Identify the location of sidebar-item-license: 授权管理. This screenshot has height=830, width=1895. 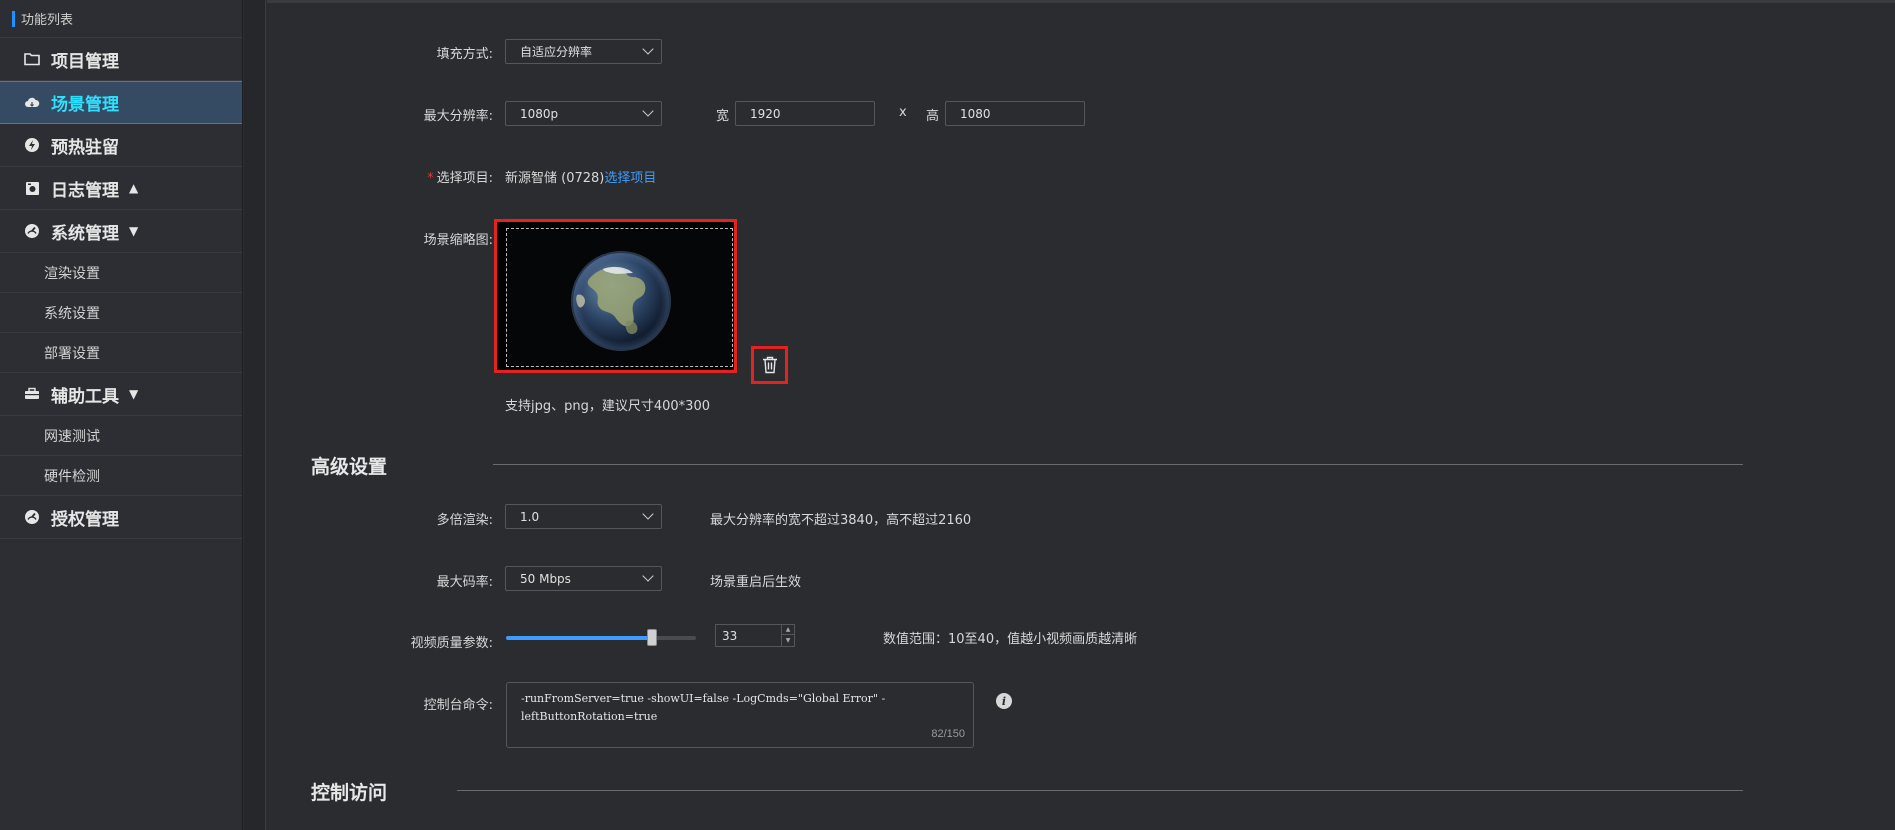
(121, 517).